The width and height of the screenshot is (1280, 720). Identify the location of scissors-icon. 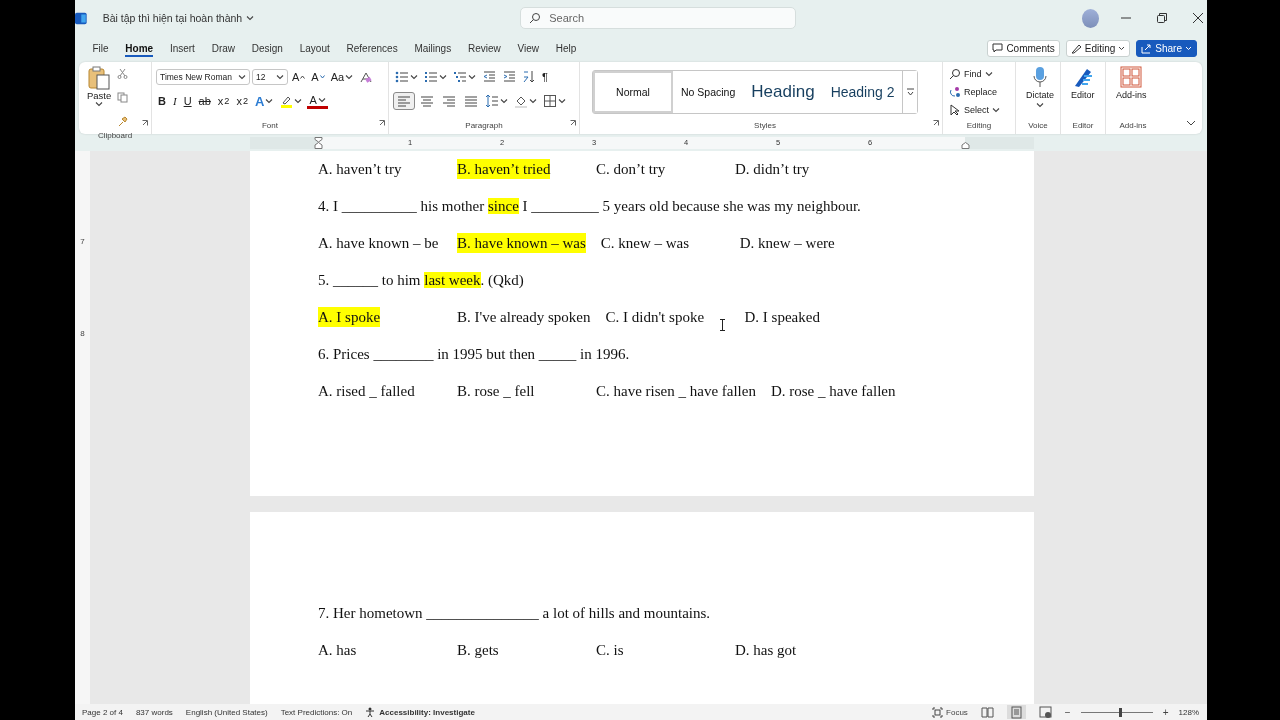
(123, 73).